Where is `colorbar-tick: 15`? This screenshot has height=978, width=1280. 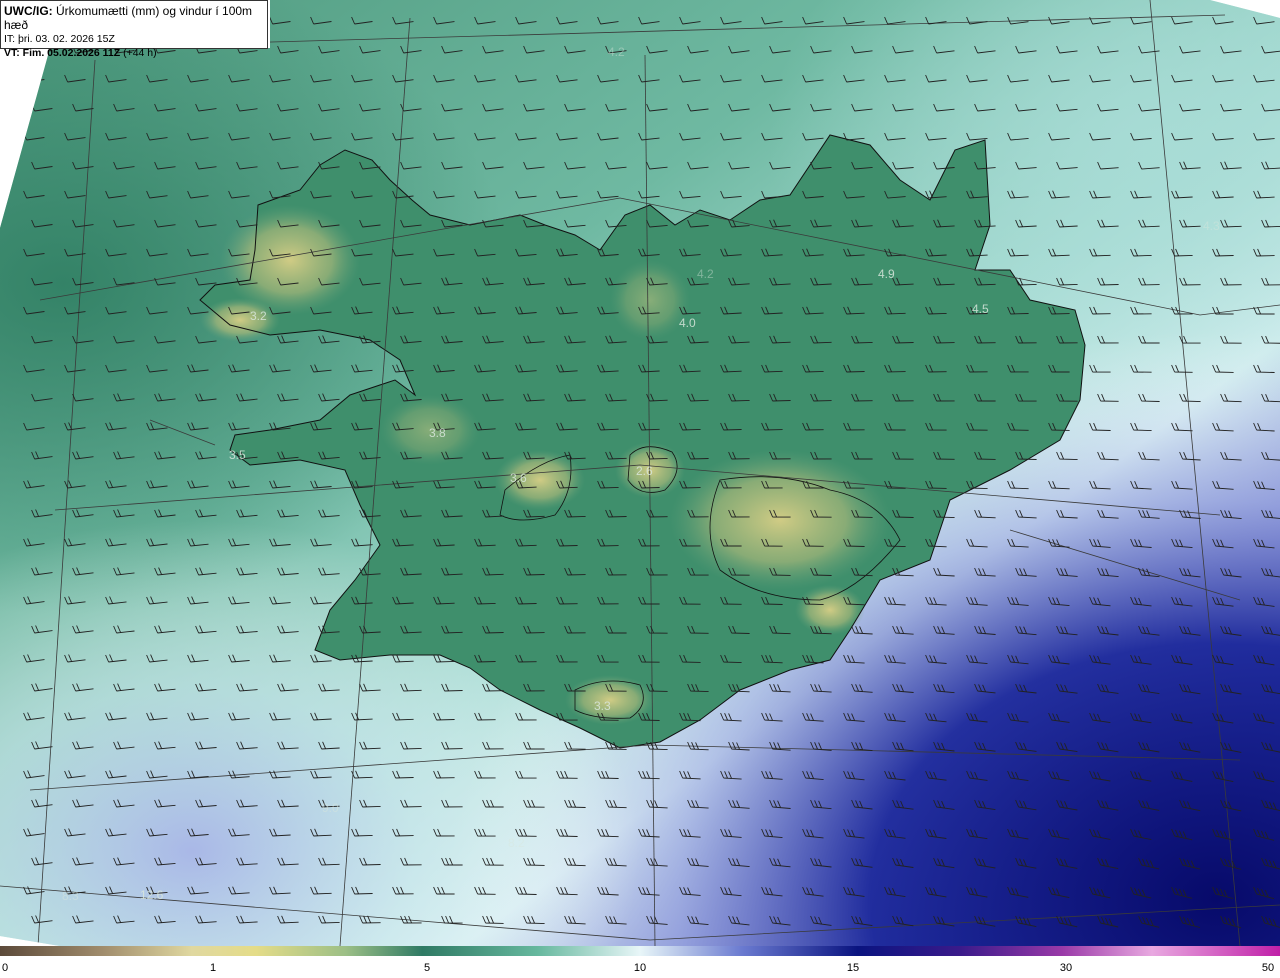 colorbar-tick: 15 is located at coordinates (853, 968).